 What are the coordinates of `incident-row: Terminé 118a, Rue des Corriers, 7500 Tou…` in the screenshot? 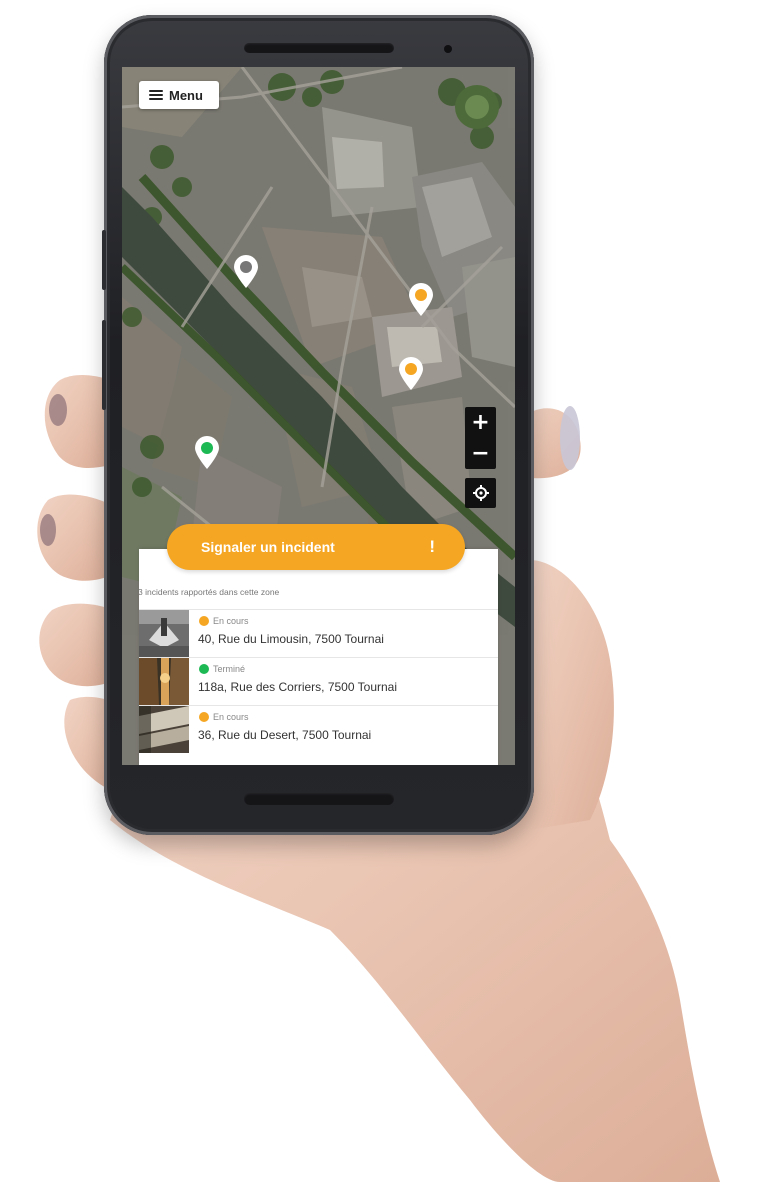 It's located at (318, 681).